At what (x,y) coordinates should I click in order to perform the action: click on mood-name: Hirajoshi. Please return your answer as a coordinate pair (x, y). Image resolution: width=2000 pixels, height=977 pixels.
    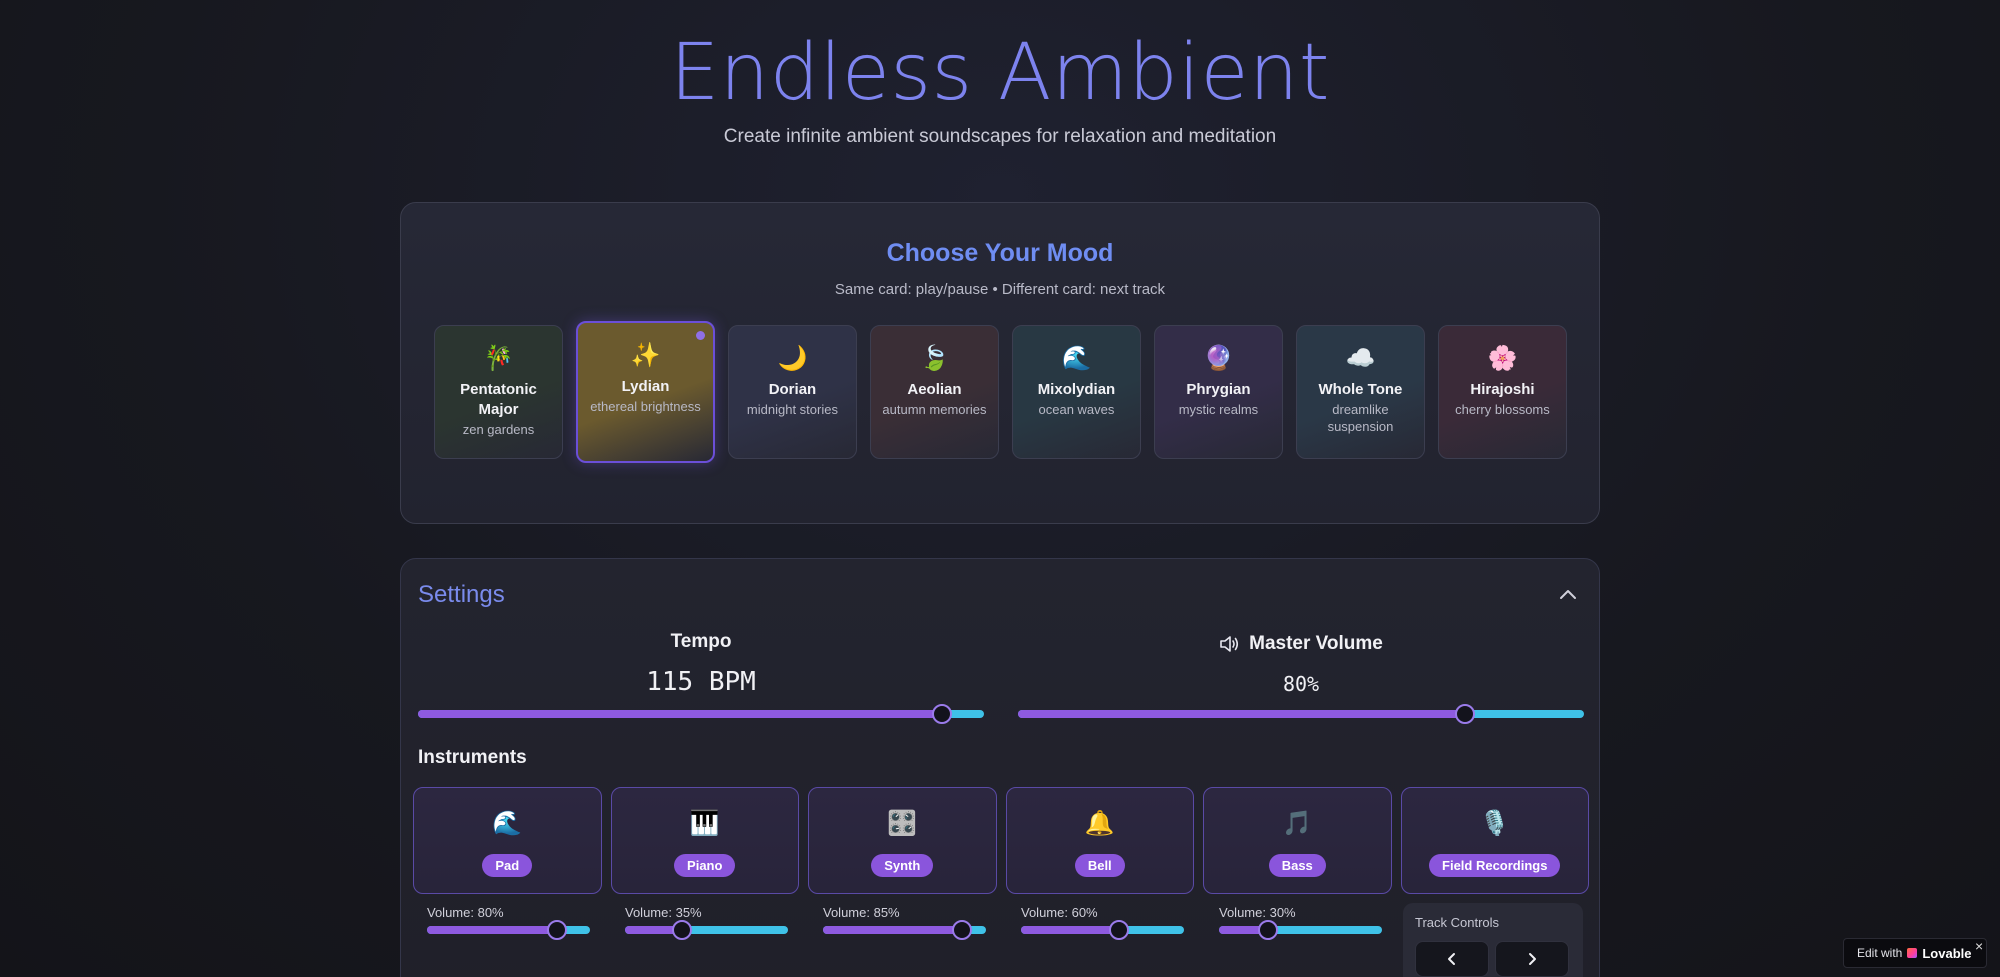
    Looking at the image, I should click on (1502, 389).